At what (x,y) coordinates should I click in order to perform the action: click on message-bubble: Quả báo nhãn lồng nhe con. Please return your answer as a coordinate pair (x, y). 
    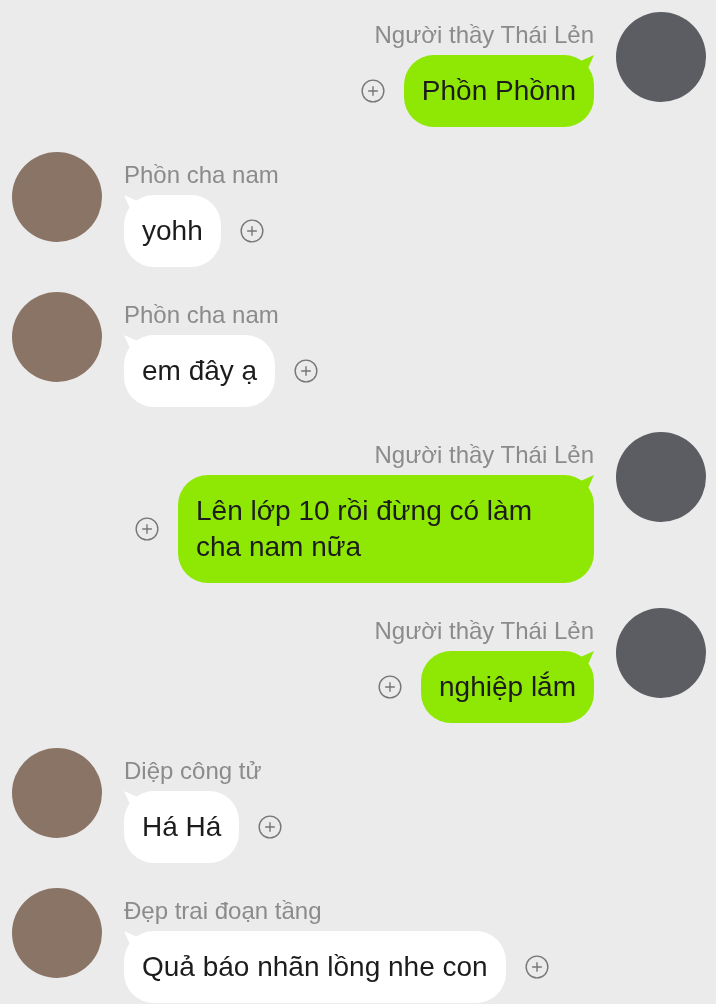
    Looking at the image, I should click on (315, 967).